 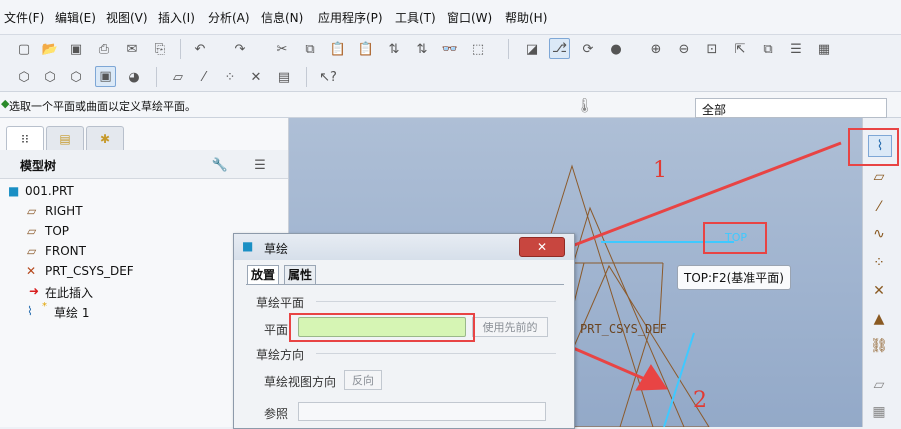 What do you see at coordinates (532, 49) in the screenshot?
I see `datum-display-icon: ◪` at bounding box center [532, 49].